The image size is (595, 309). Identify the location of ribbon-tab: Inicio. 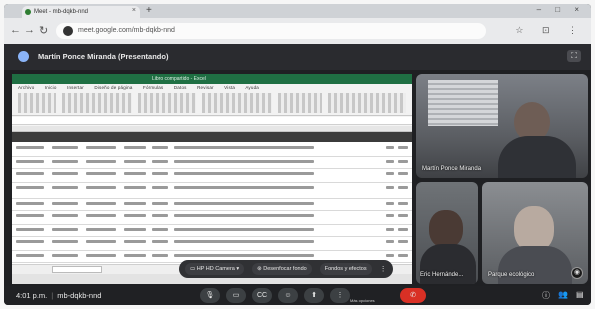
(50, 87).